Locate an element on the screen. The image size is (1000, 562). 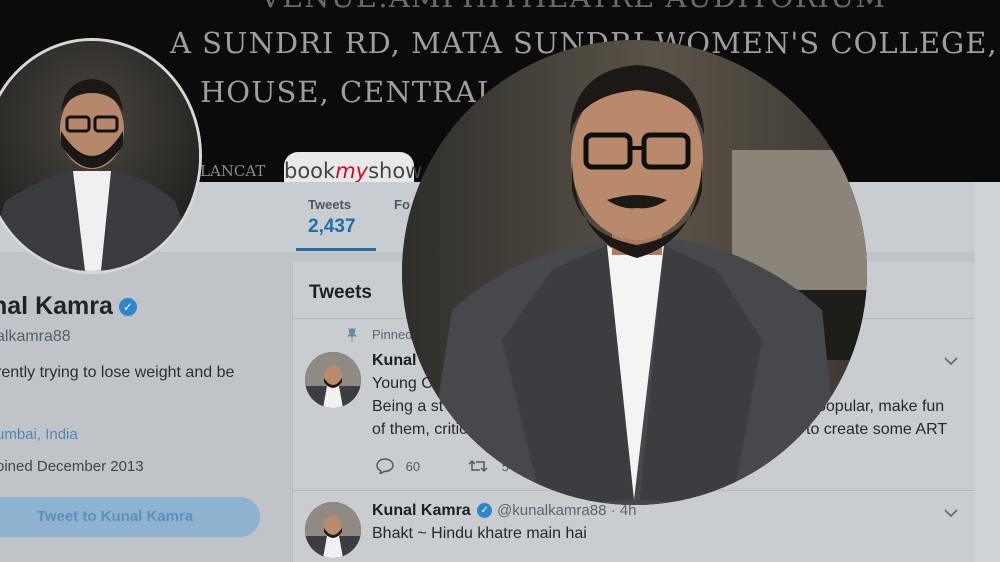
stat-tweets-value: 2,437 is located at coordinates (332, 226).